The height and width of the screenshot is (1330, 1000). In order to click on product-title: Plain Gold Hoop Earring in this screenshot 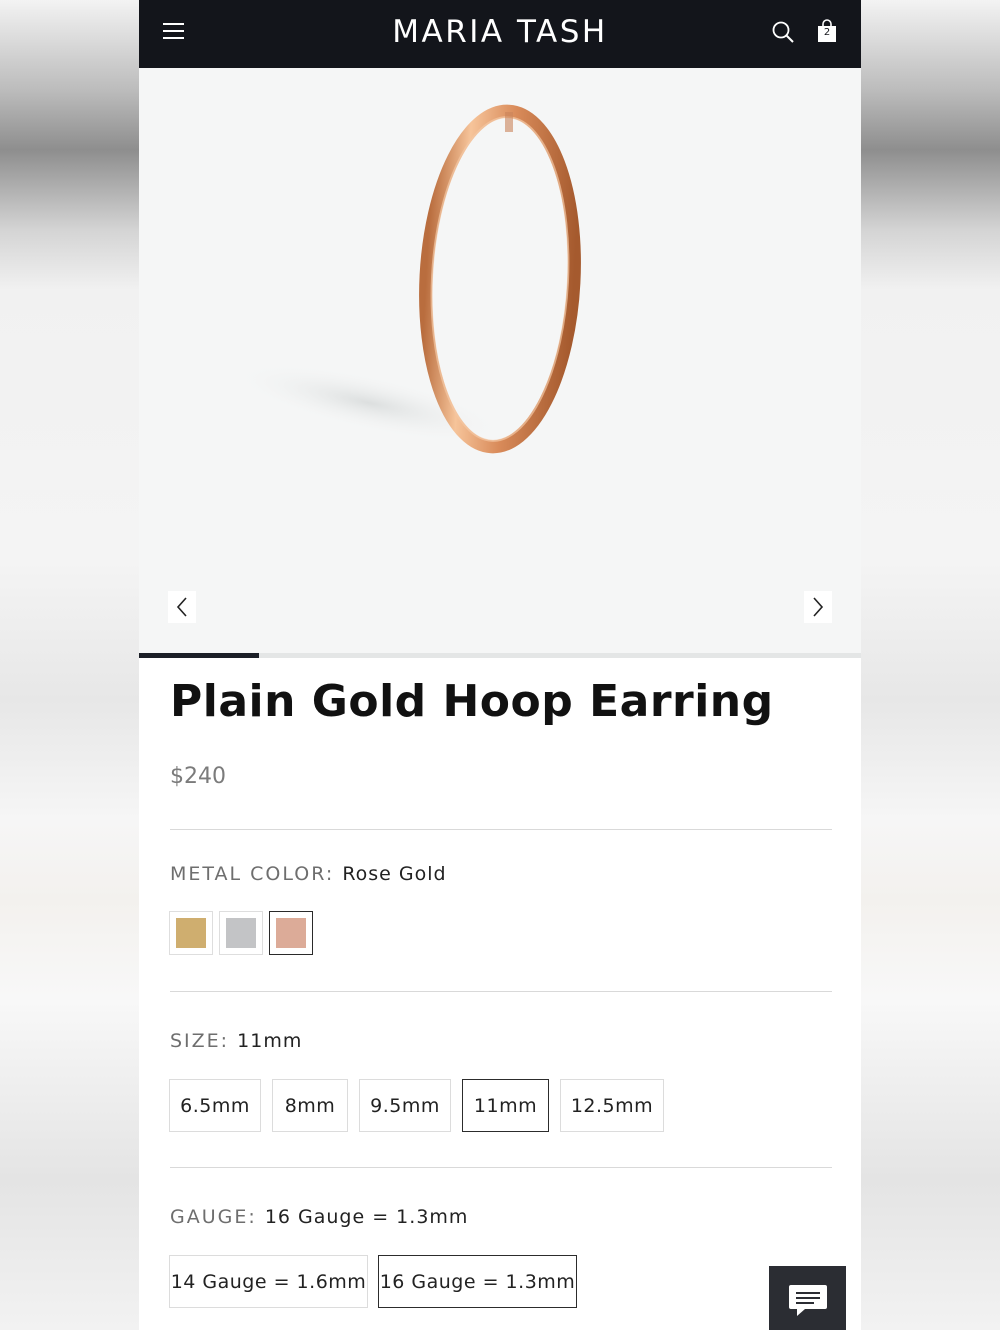, I will do `click(472, 701)`.